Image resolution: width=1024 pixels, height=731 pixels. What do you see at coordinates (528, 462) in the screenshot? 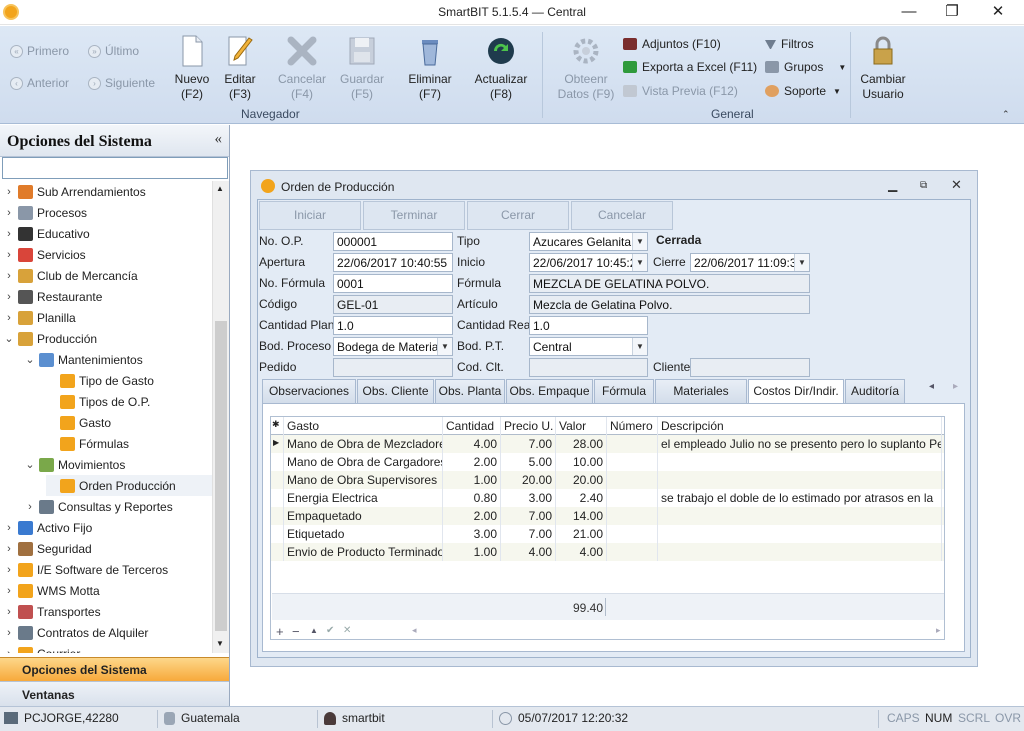
I see `grid-cell-precio: 5.00` at bounding box center [528, 462].